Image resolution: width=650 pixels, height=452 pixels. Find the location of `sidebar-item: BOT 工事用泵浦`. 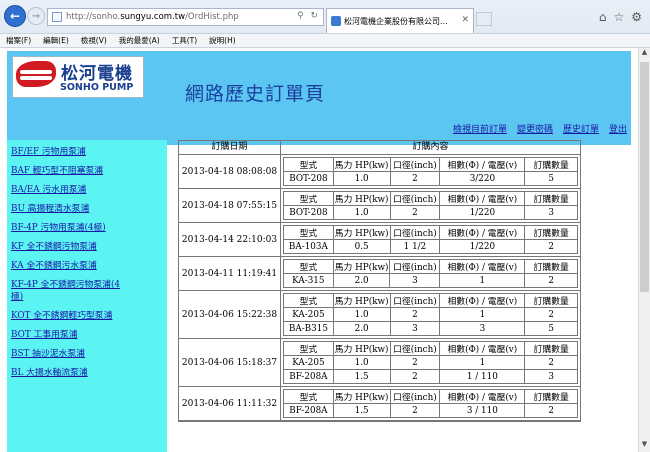

sidebar-item: BOT 工事用泵浦 is located at coordinates (70, 335).